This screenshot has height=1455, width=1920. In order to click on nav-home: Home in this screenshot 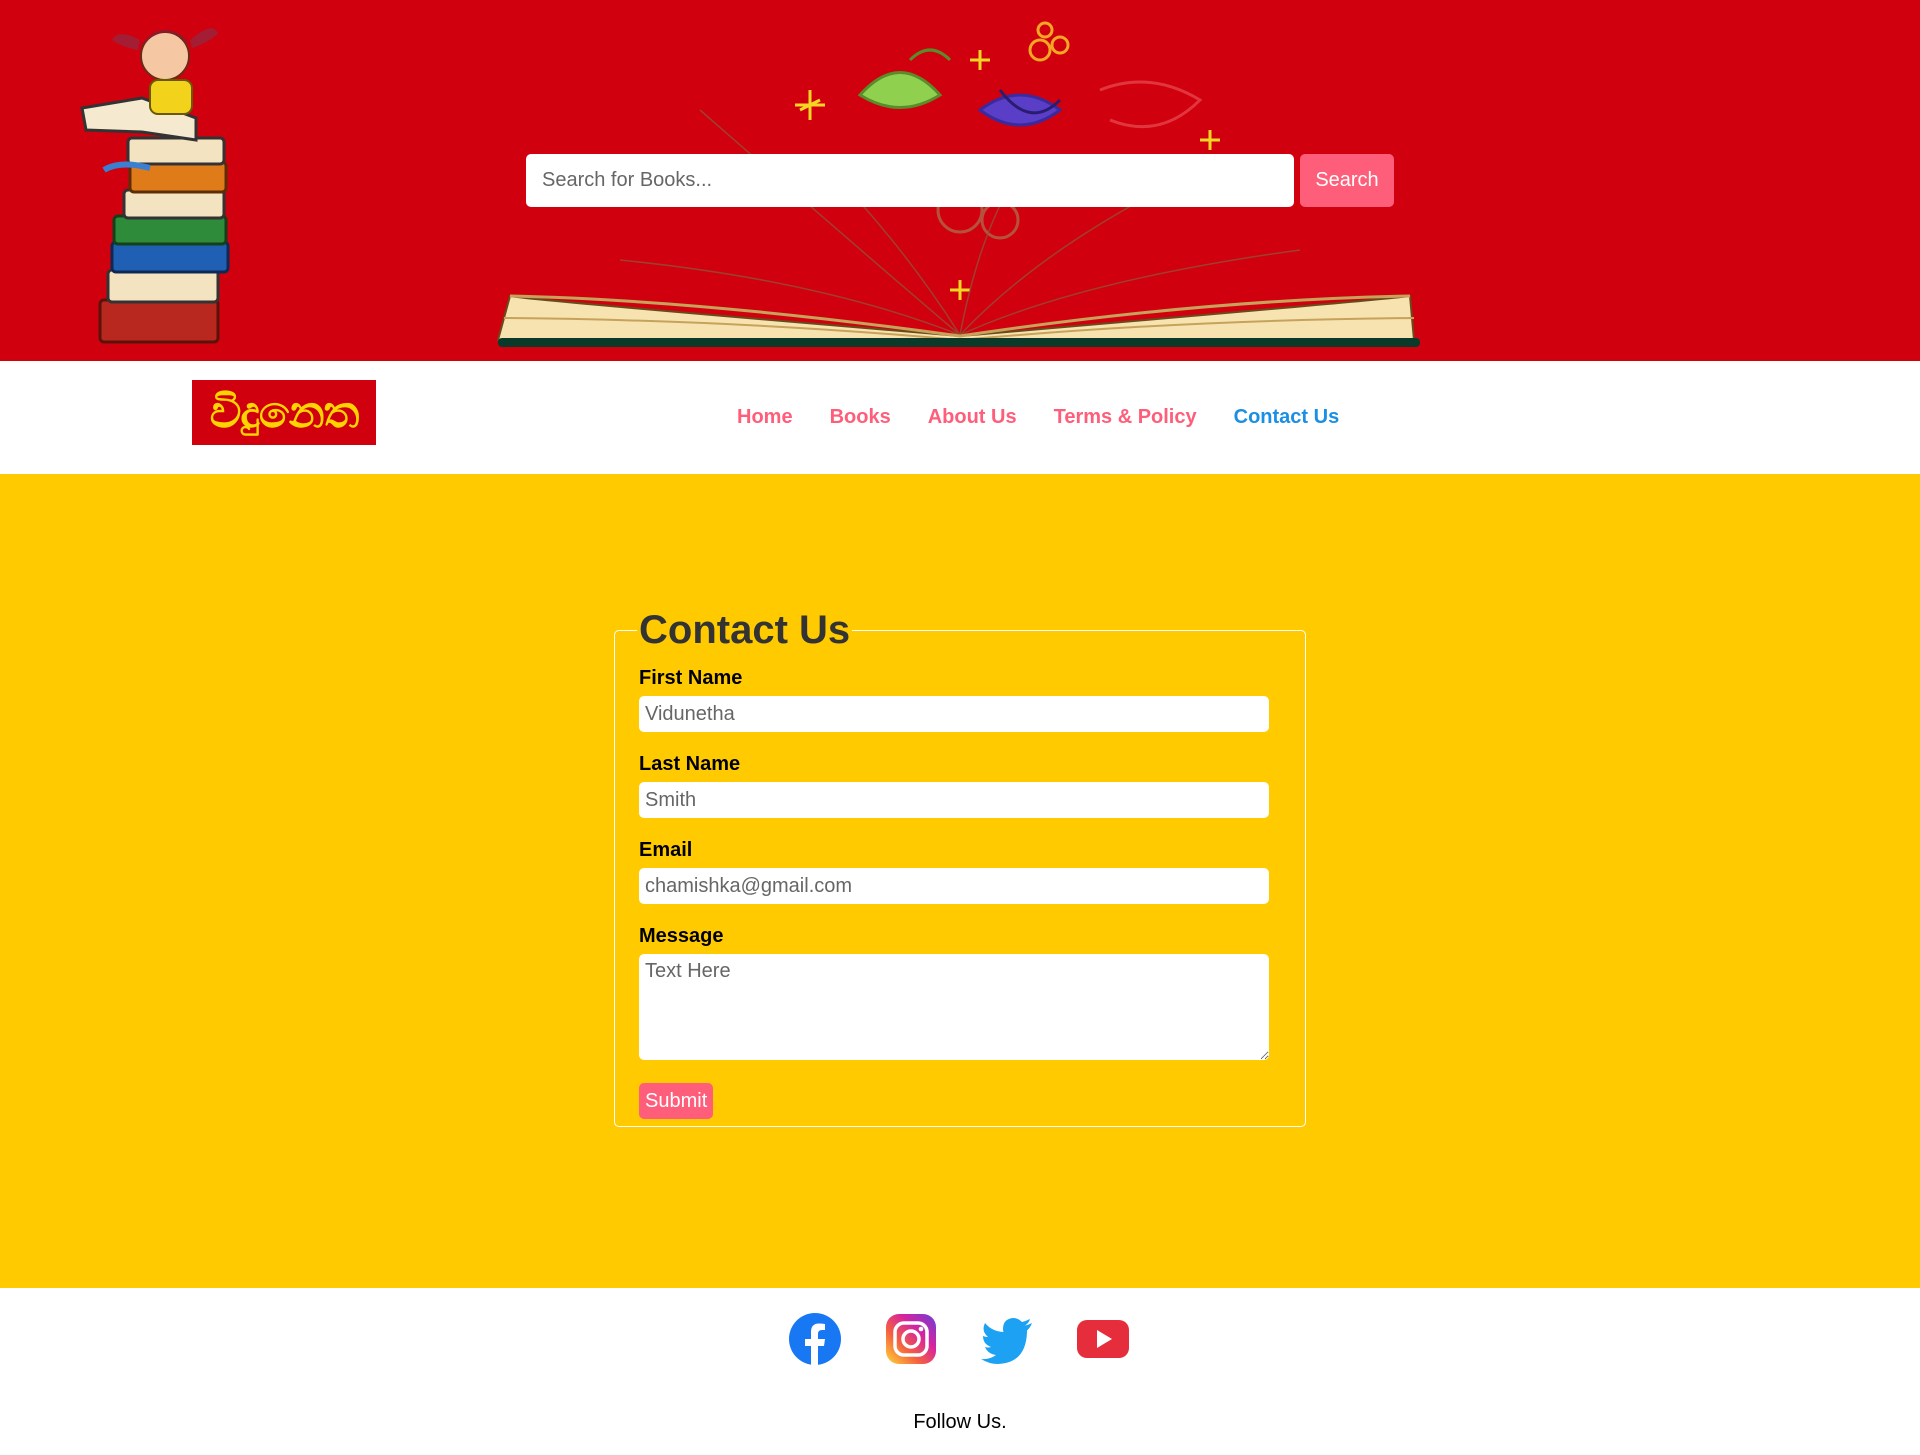, I will do `click(765, 417)`.